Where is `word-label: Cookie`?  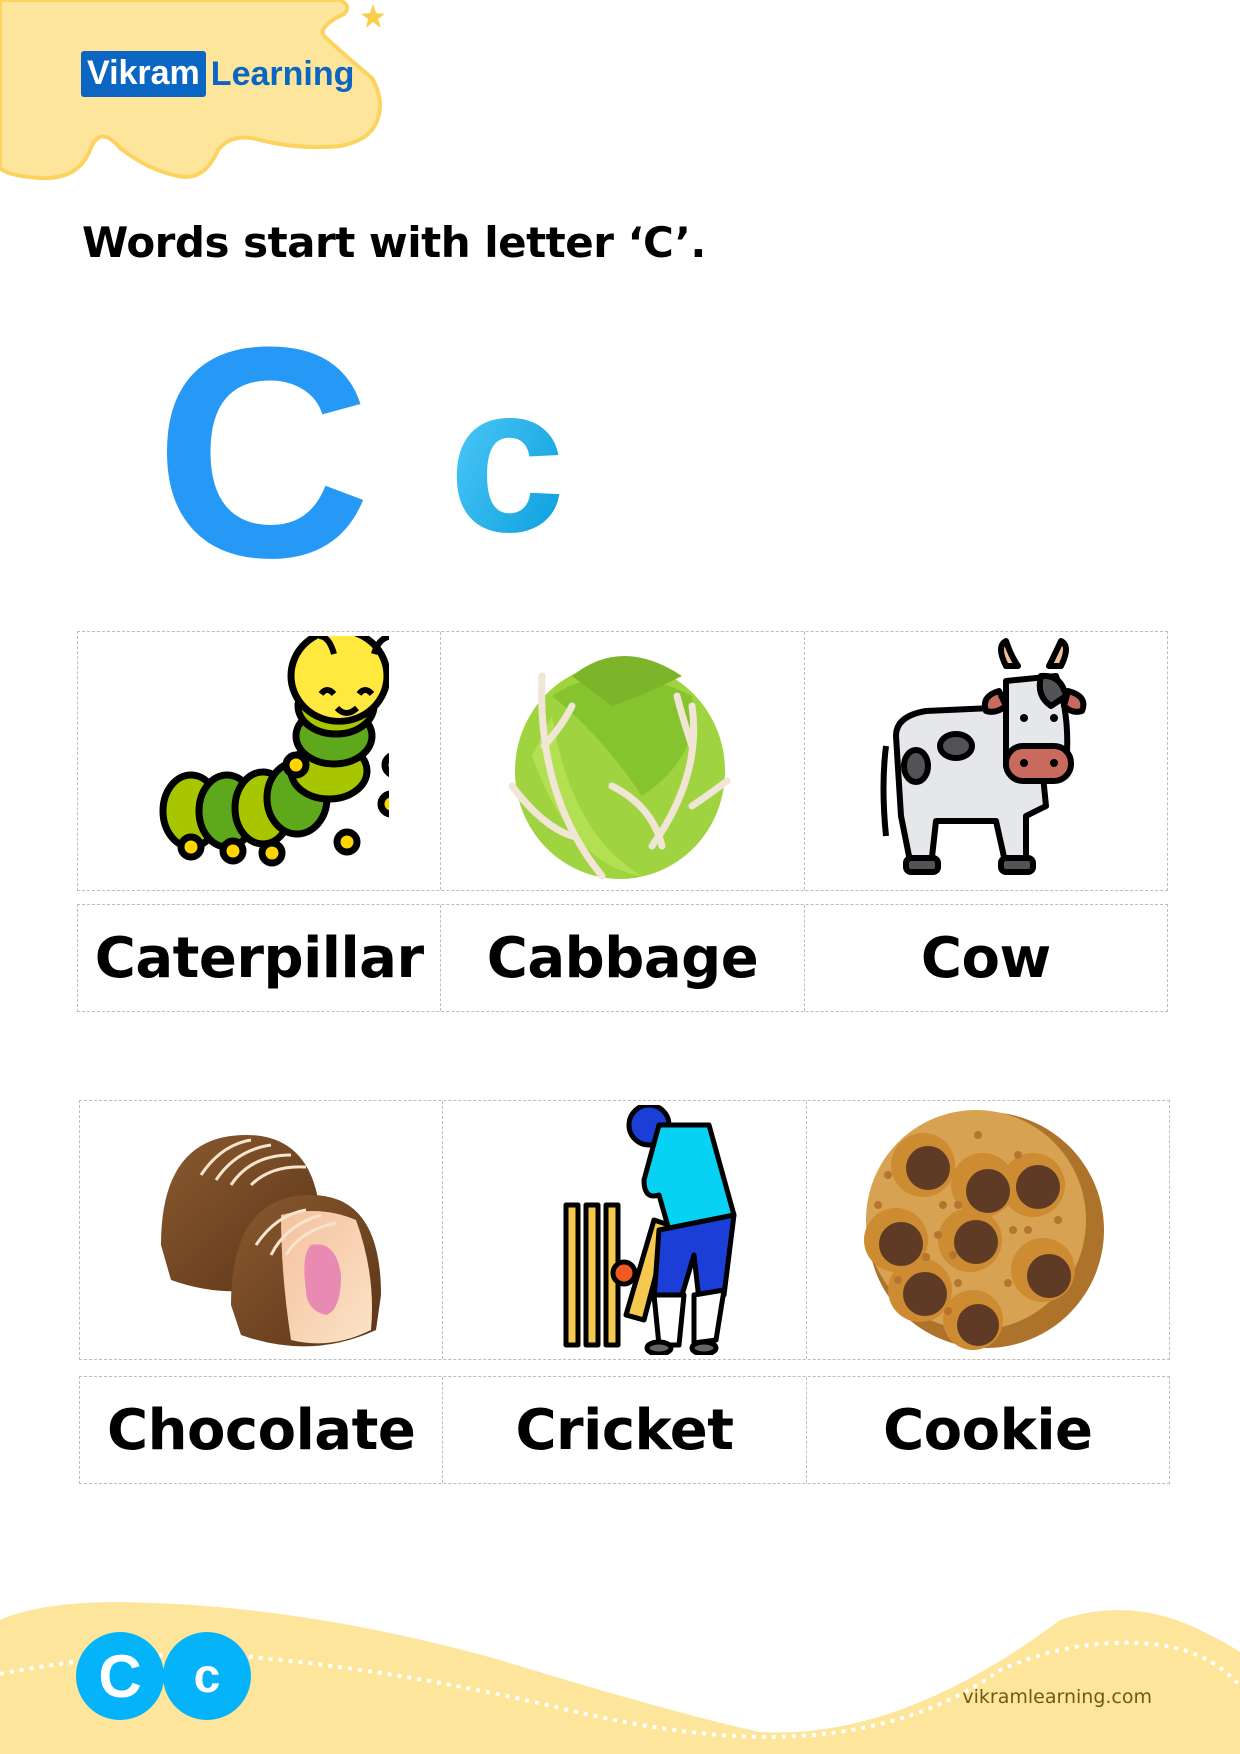
word-label: Cookie is located at coordinates (988, 1430).